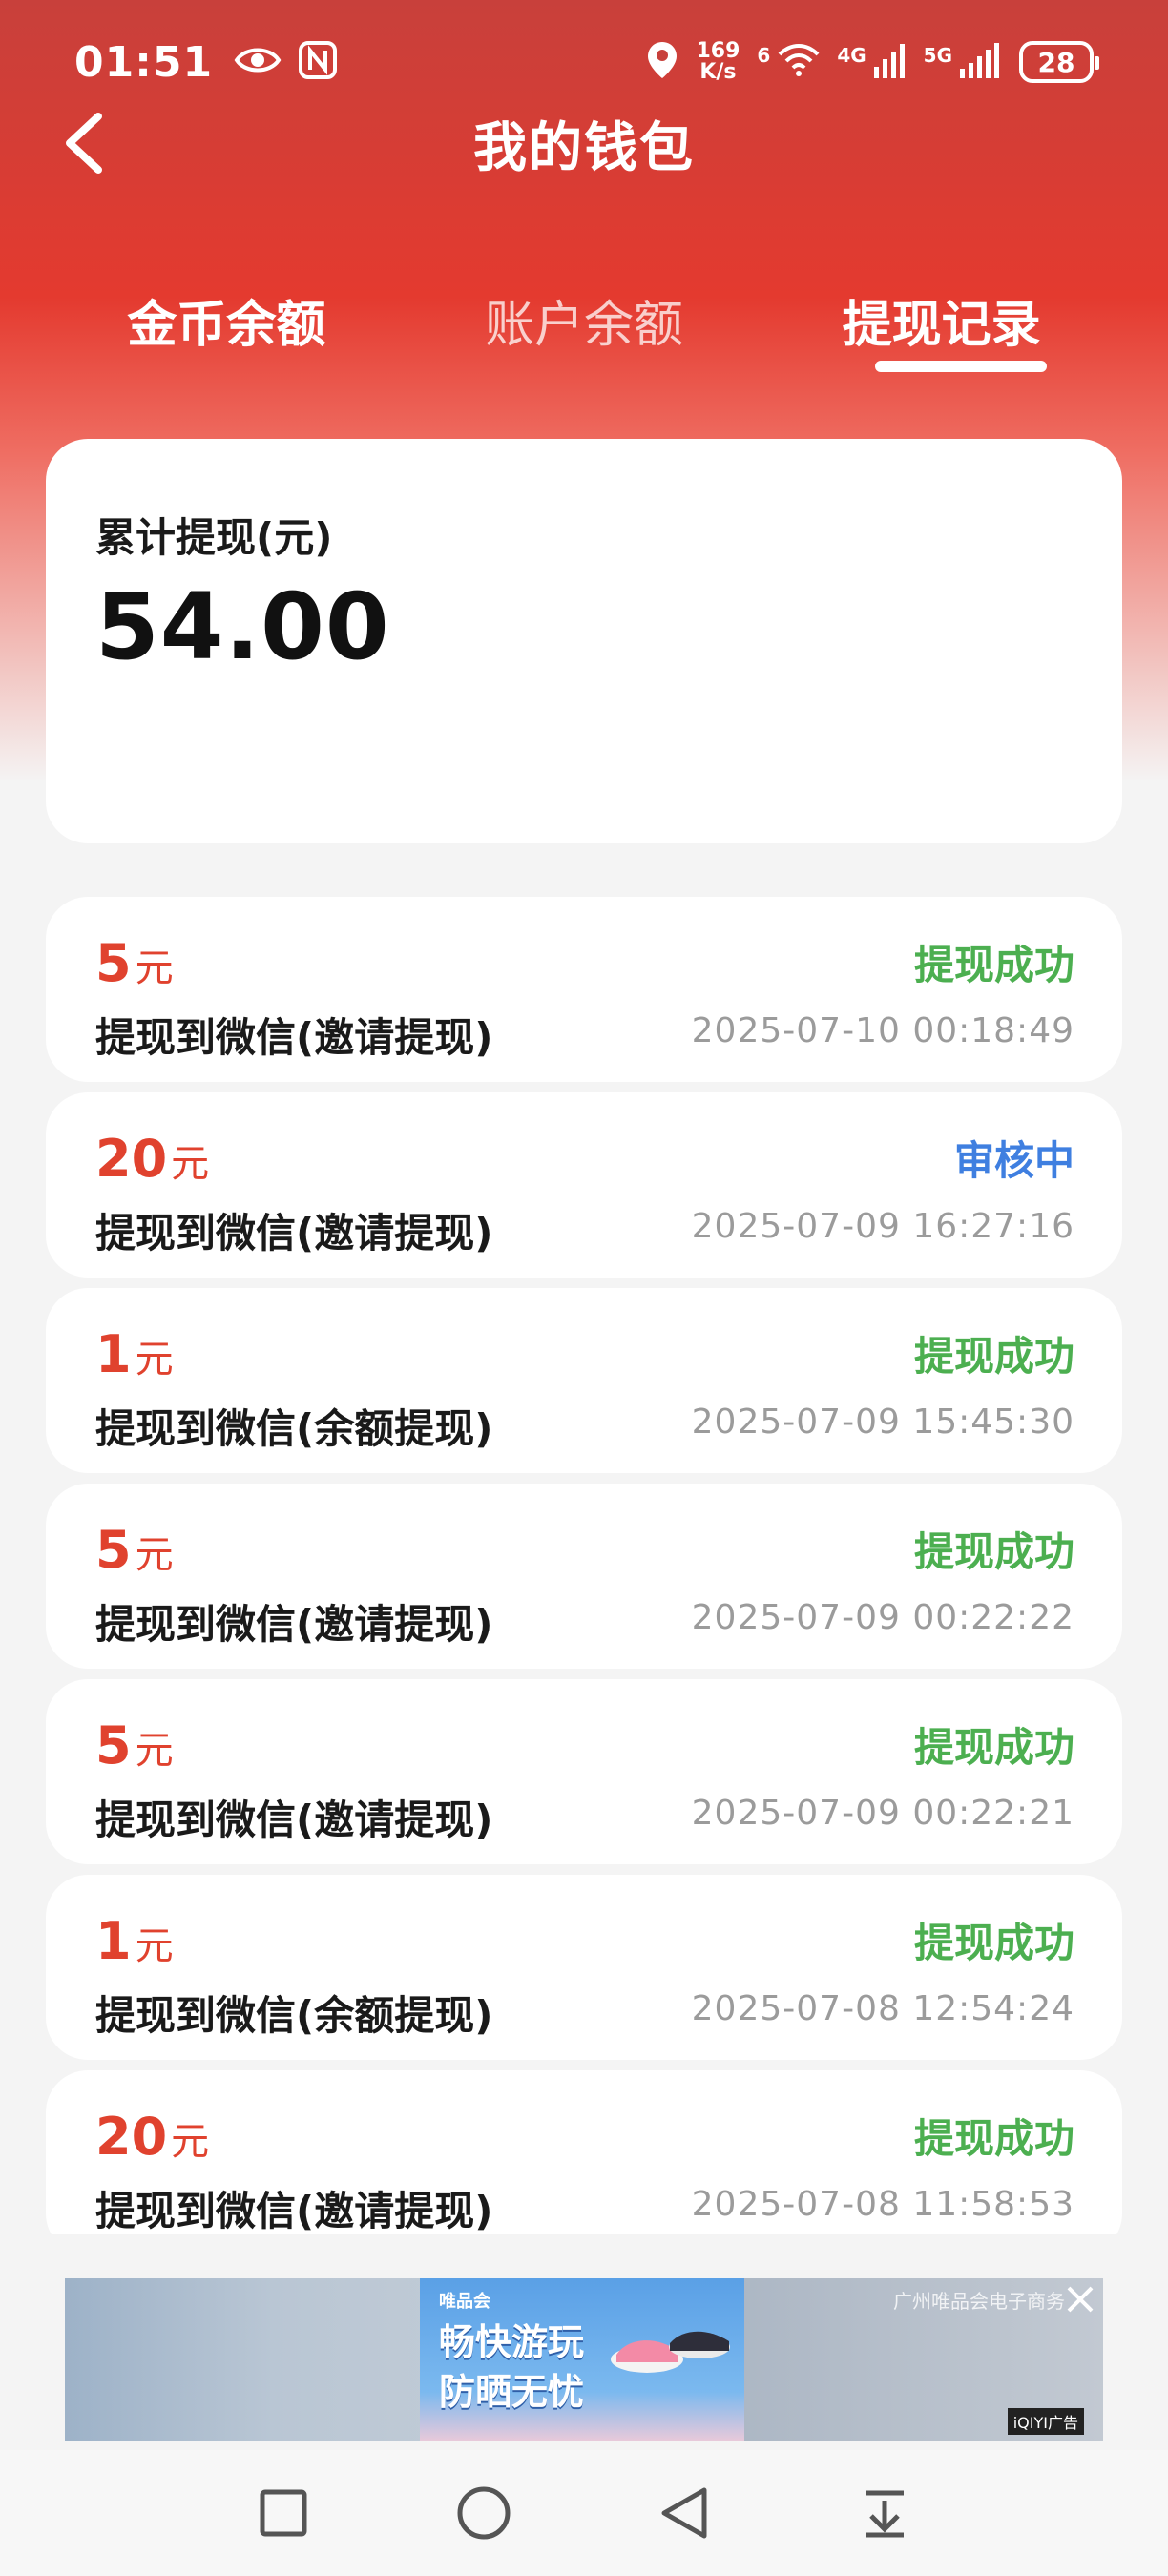  Describe the element at coordinates (584, 2513) in the screenshot. I see `system-nav-bar` at that location.